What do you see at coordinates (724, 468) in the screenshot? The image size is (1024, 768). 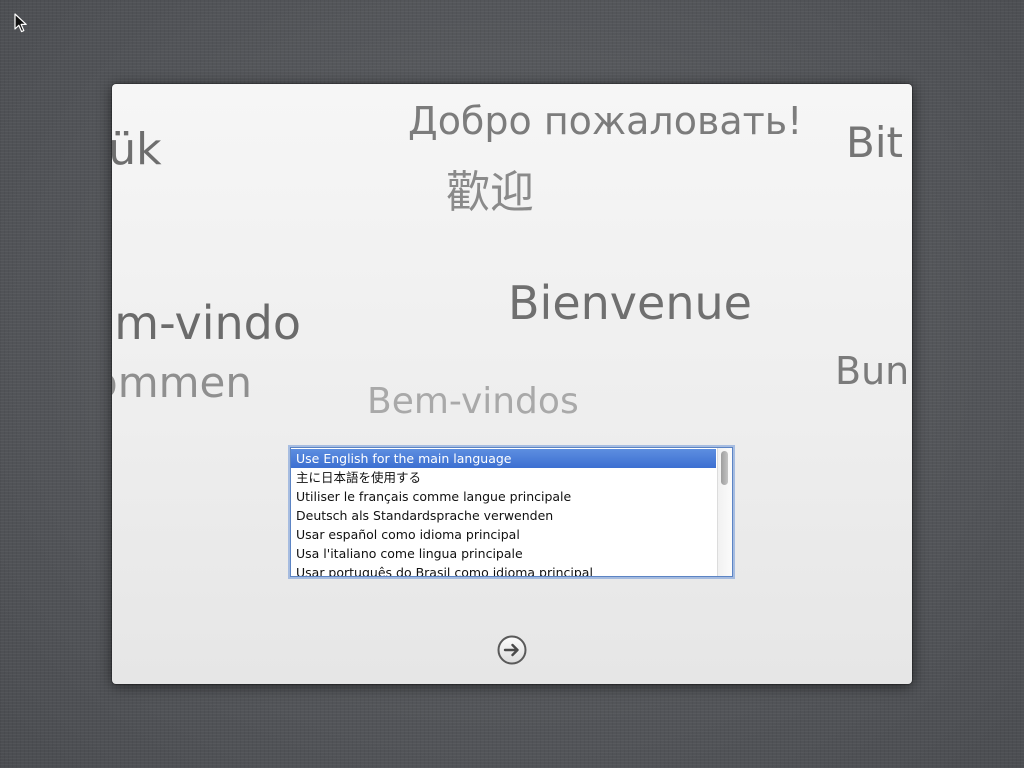 I see `scrollbar-thumb` at bounding box center [724, 468].